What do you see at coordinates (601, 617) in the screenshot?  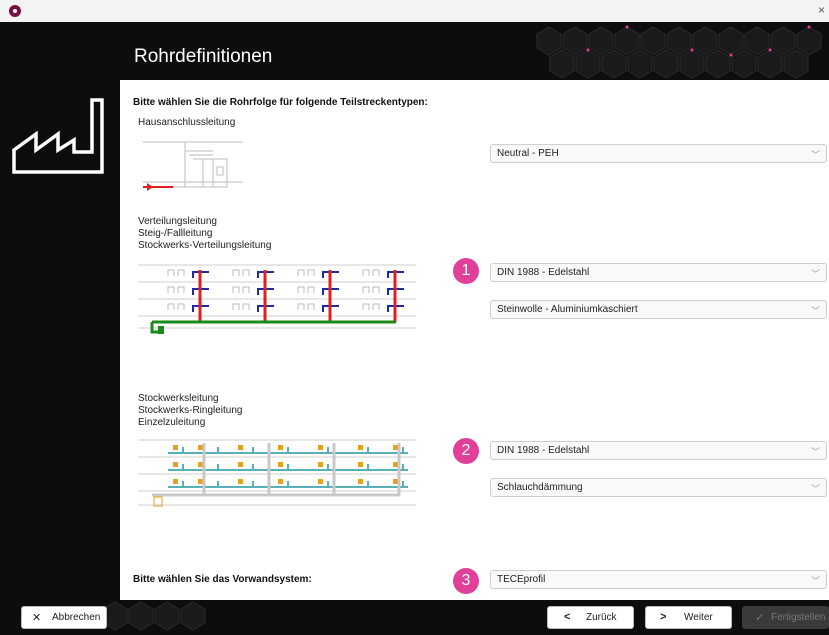 I see `back-button-label: Zurück` at bounding box center [601, 617].